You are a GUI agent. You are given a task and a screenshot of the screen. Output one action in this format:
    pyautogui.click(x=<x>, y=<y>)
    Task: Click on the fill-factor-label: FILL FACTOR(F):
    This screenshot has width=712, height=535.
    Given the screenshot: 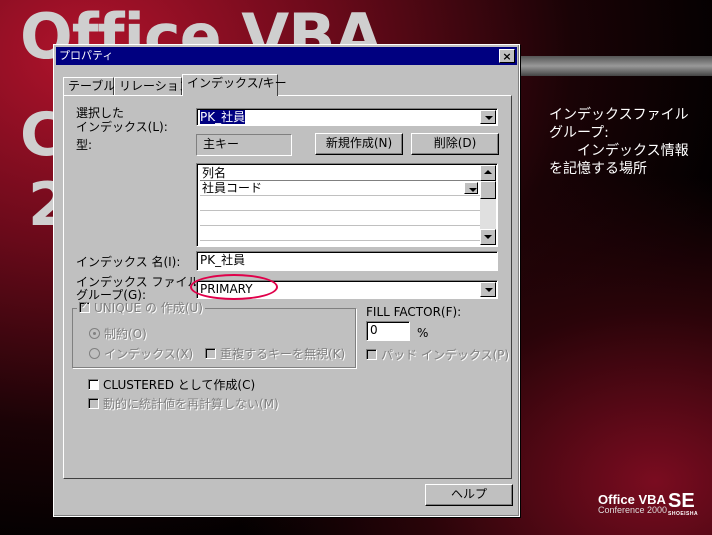 What is the action you would take?
    pyautogui.click(x=414, y=312)
    